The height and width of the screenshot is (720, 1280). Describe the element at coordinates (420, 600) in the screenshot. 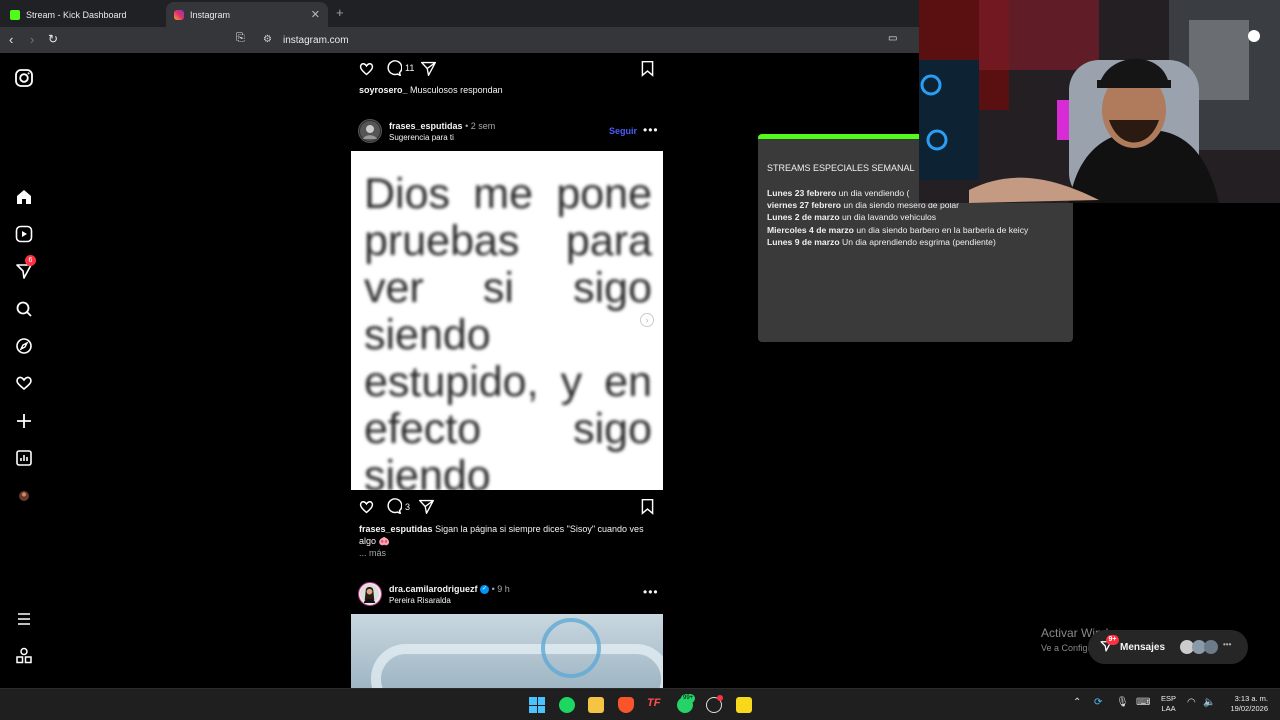

I see `post-location: Pereira Risaralda` at that location.